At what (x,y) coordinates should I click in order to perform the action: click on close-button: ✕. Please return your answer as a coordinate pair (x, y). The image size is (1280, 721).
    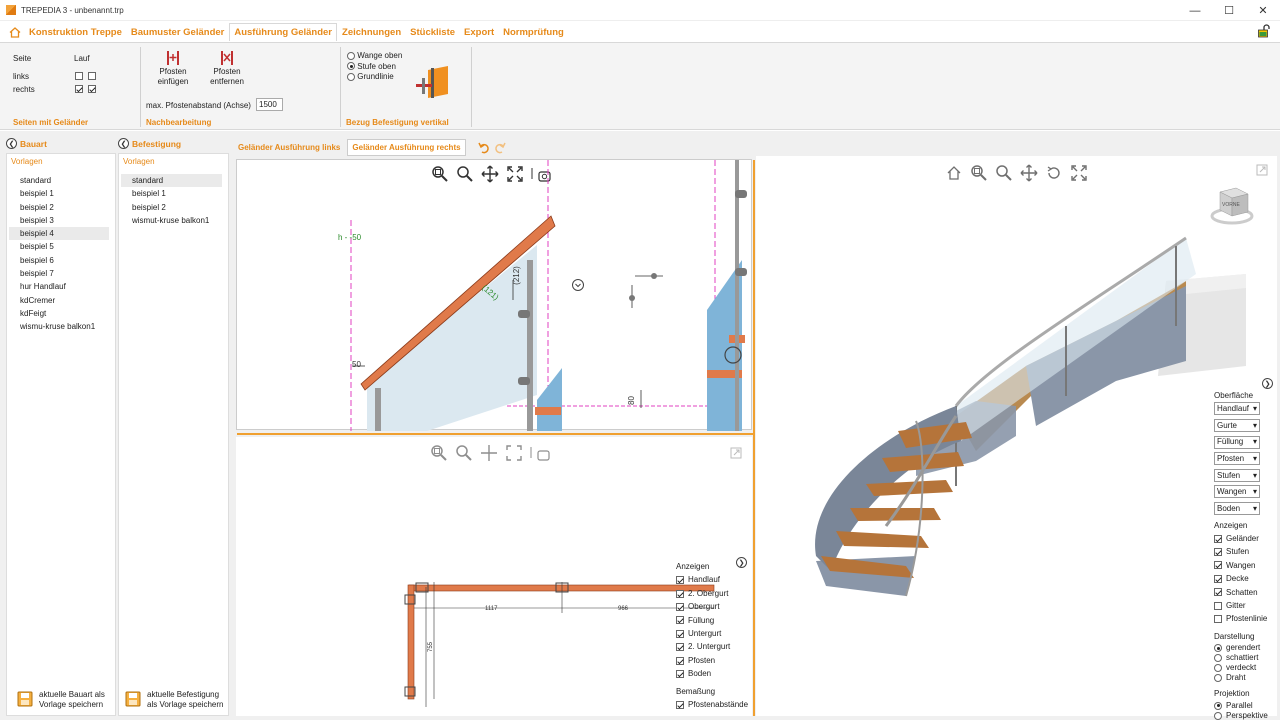
    Looking at the image, I should click on (1263, 10).